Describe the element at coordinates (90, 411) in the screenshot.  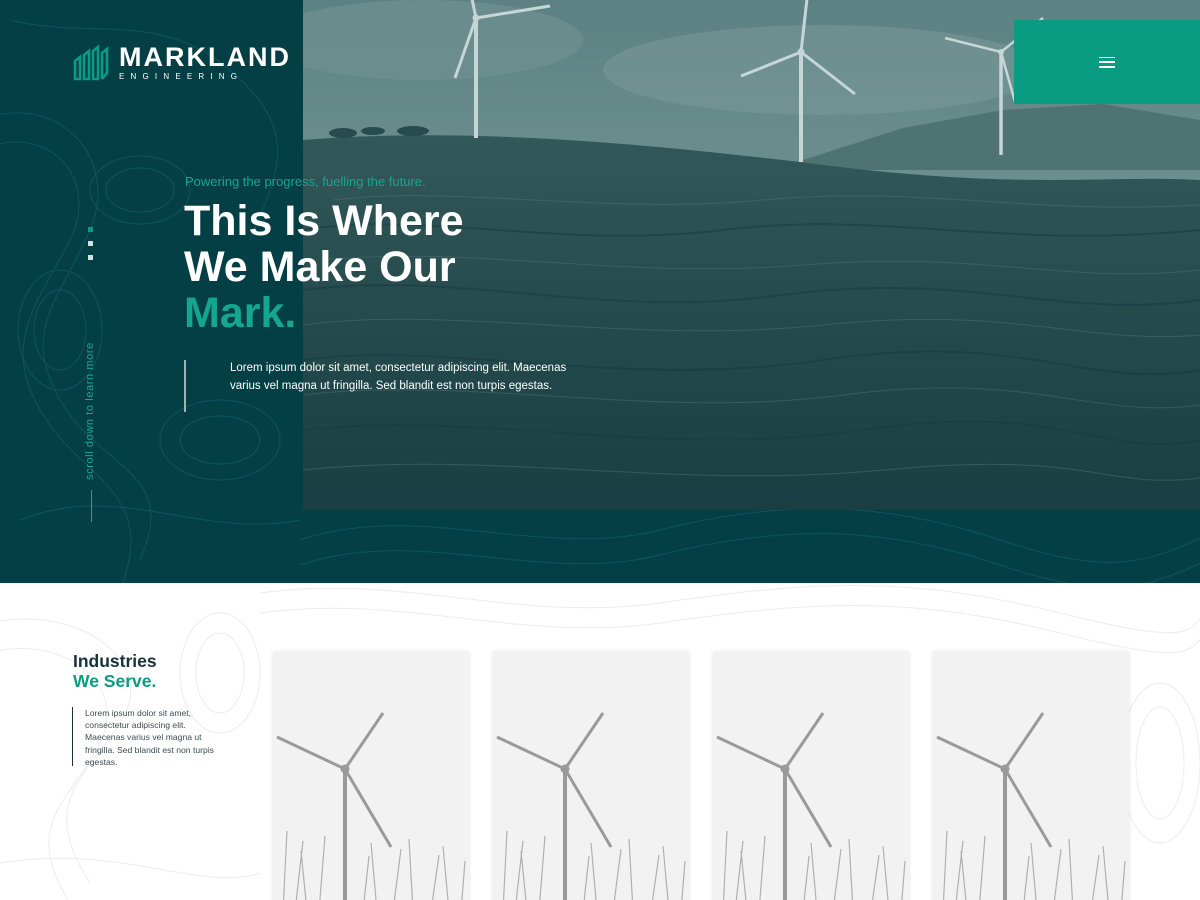
I see `scroll-hint: scroll down to learn more` at that location.